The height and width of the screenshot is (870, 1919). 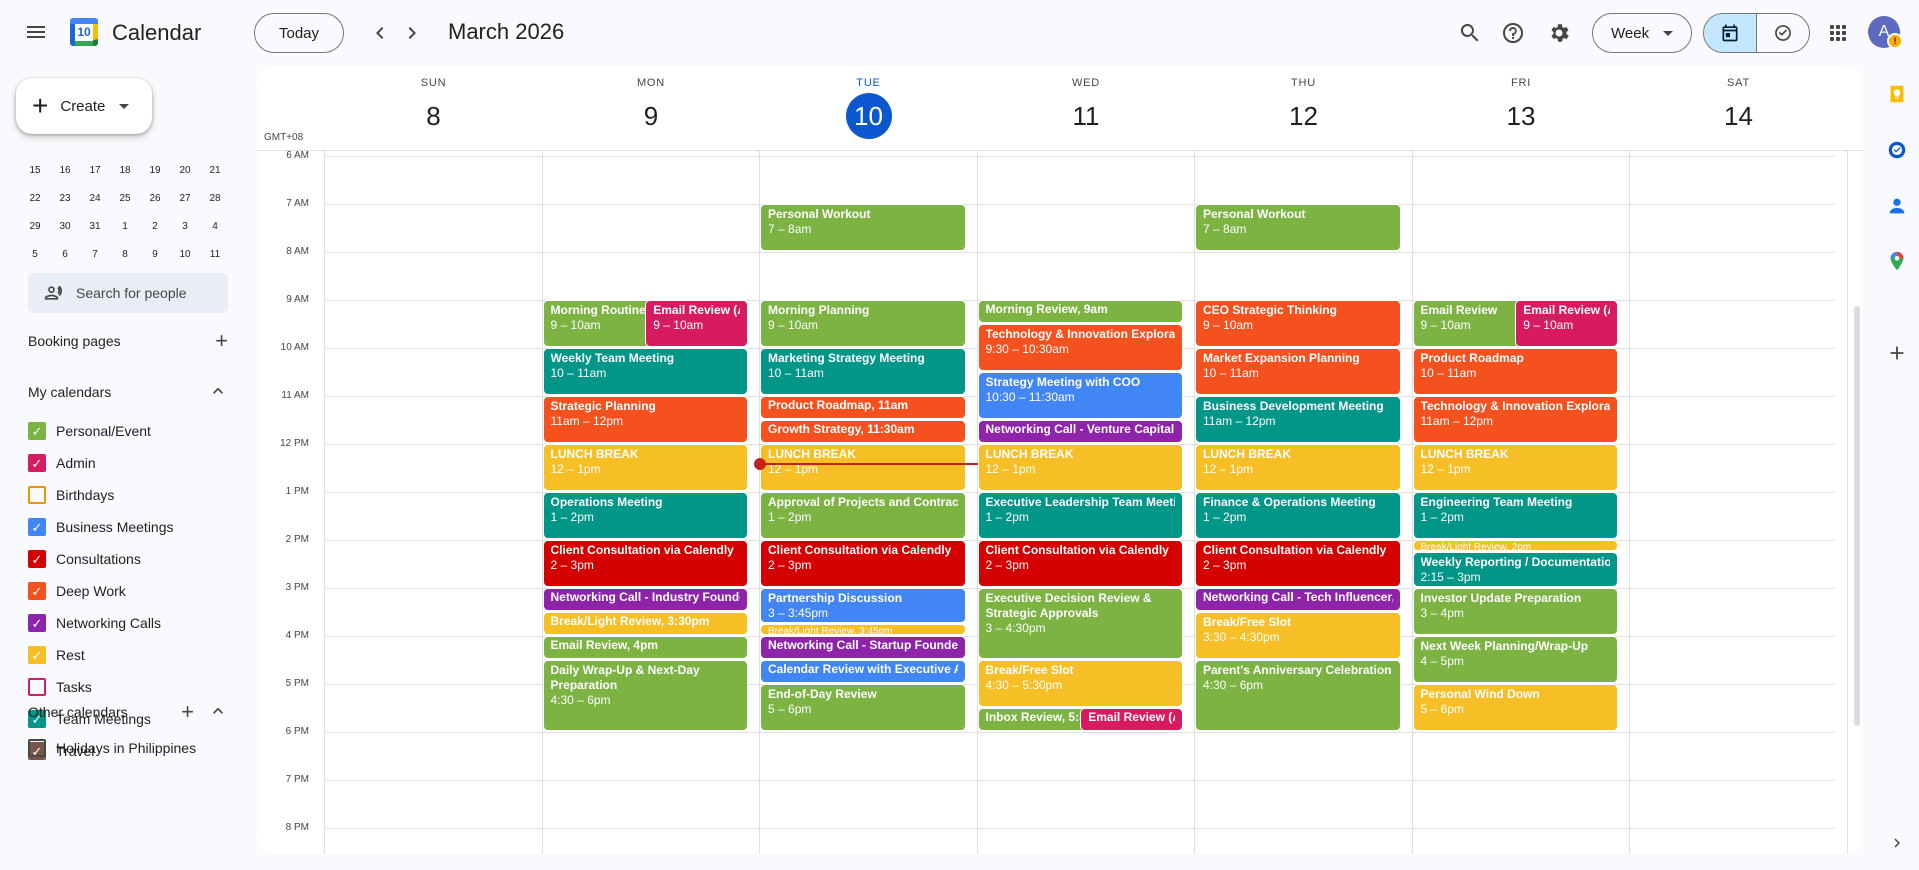 What do you see at coordinates (1783, 33) in the screenshot?
I see `tasks-mode-button` at bounding box center [1783, 33].